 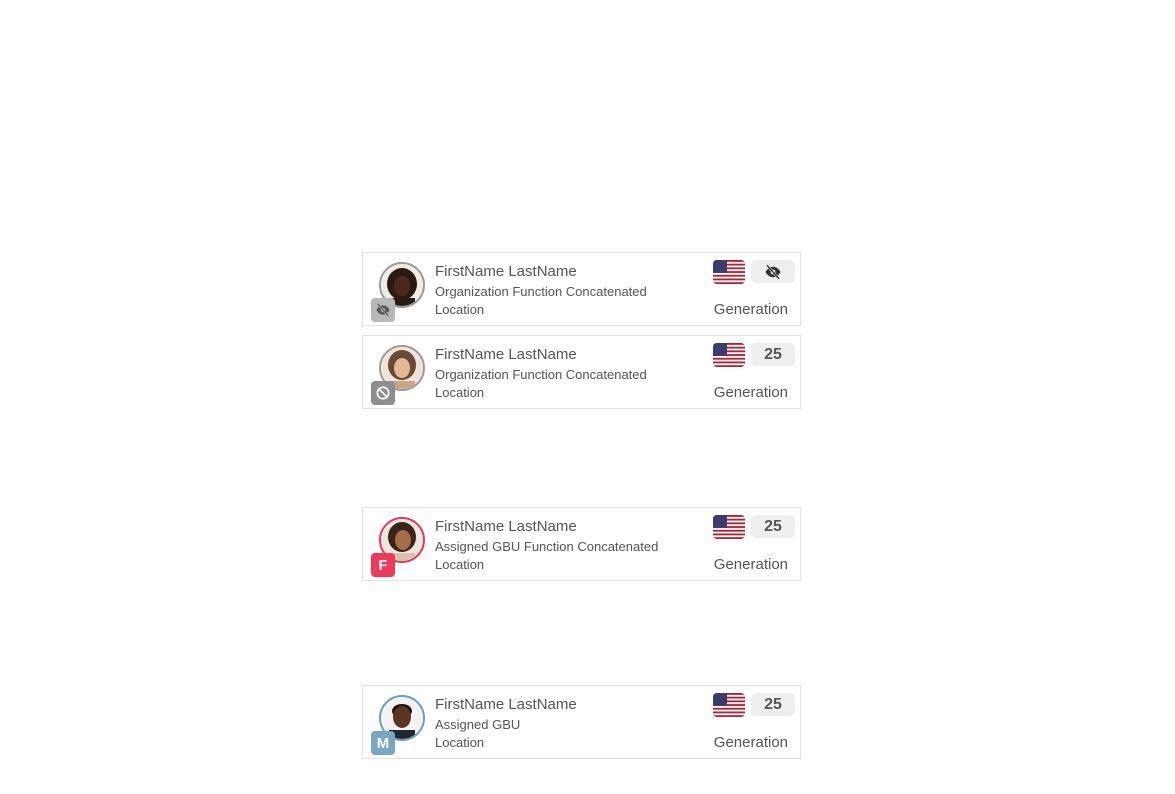 What do you see at coordinates (399, 547) in the screenshot?
I see `avatar-wrap: F` at bounding box center [399, 547].